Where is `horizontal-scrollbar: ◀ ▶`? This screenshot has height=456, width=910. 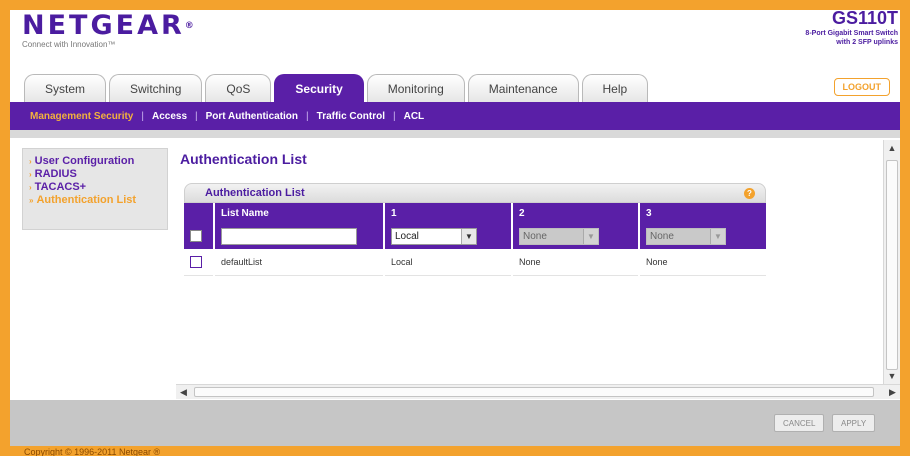
horizontal-scrollbar: ◀ ▶ is located at coordinates (538, 391).